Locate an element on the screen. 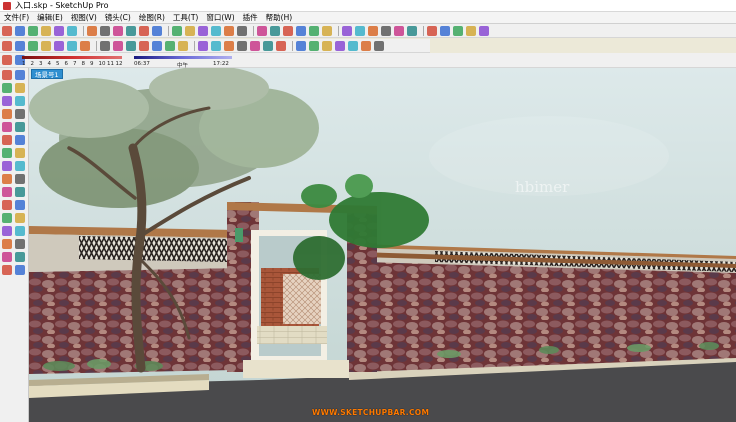 The width and height of the screenshot is (736, 422). extension-icon is located at coordinates (353, 45).